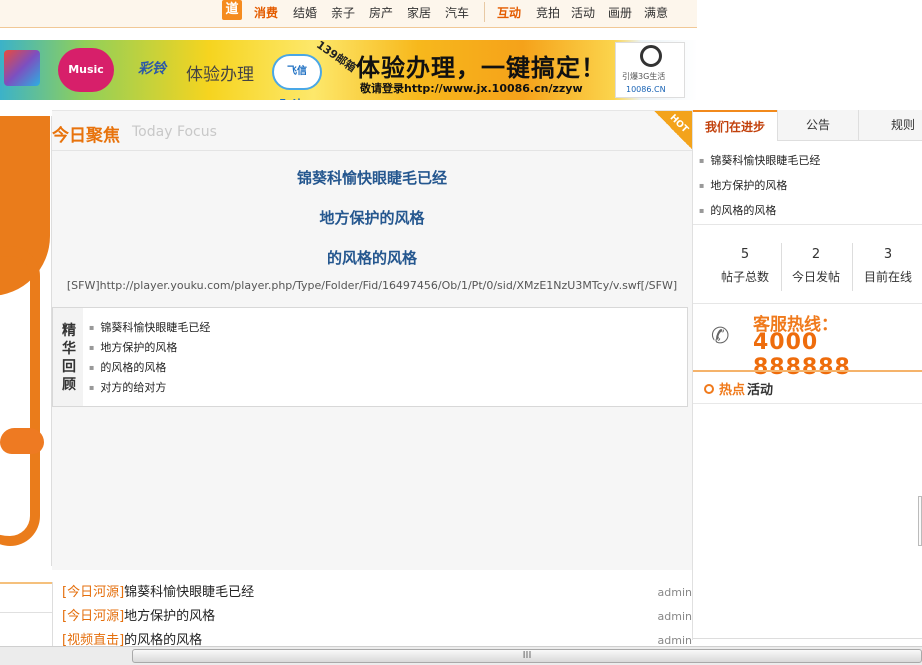  What do you see at coordinates (807, 343) in the screenshot?
I see `service-hotline: ✆ 客服热线： 4000 888888` at bounding box center [807, 343].